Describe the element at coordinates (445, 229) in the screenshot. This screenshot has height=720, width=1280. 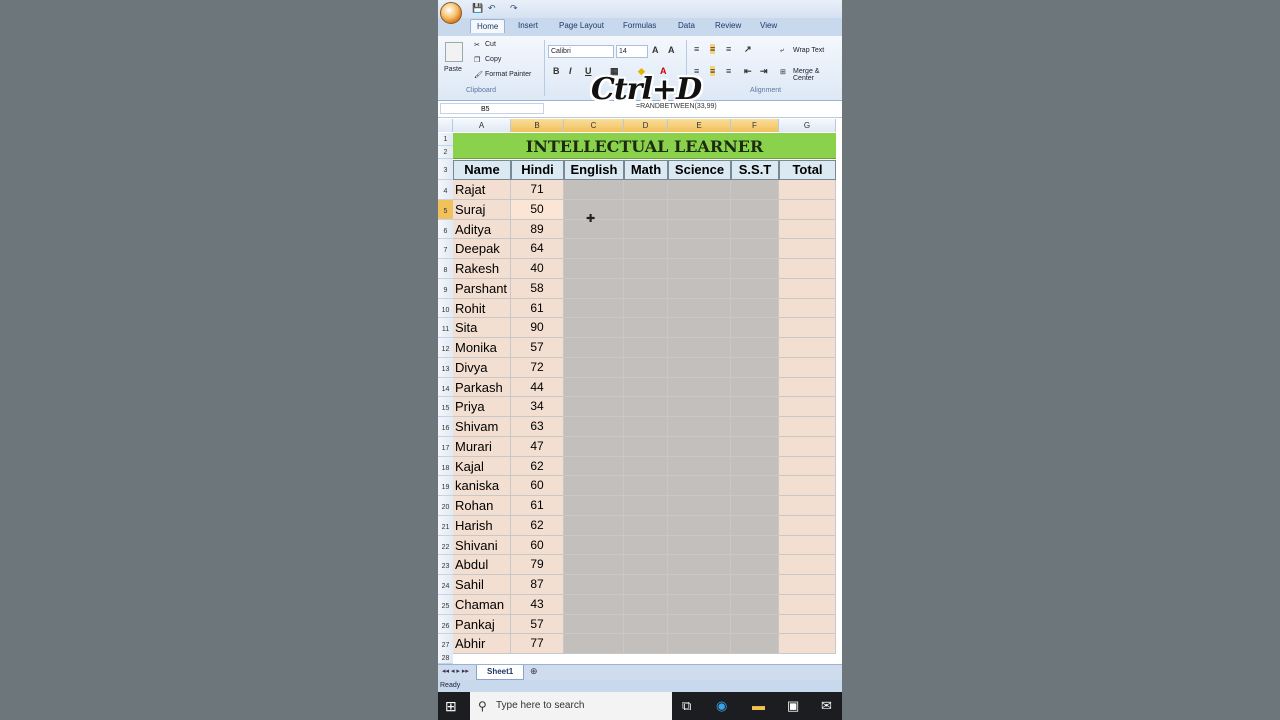
I see `row-header: 6` at that location.